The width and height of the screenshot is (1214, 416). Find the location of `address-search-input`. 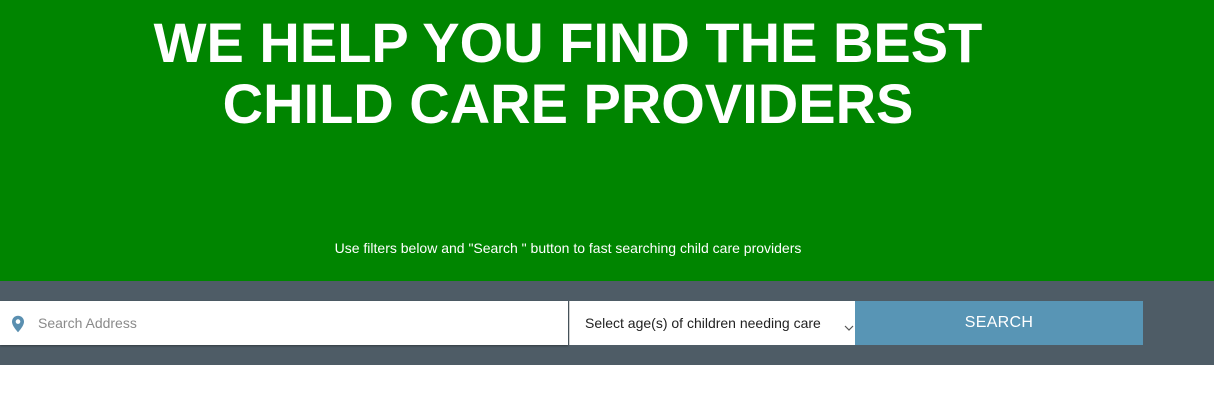

address-search-input is located at coordinates (298, 323).